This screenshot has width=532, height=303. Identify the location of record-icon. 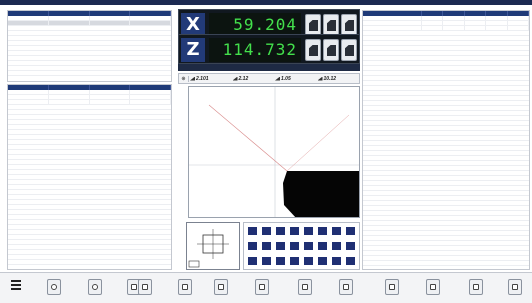
(54, 287).